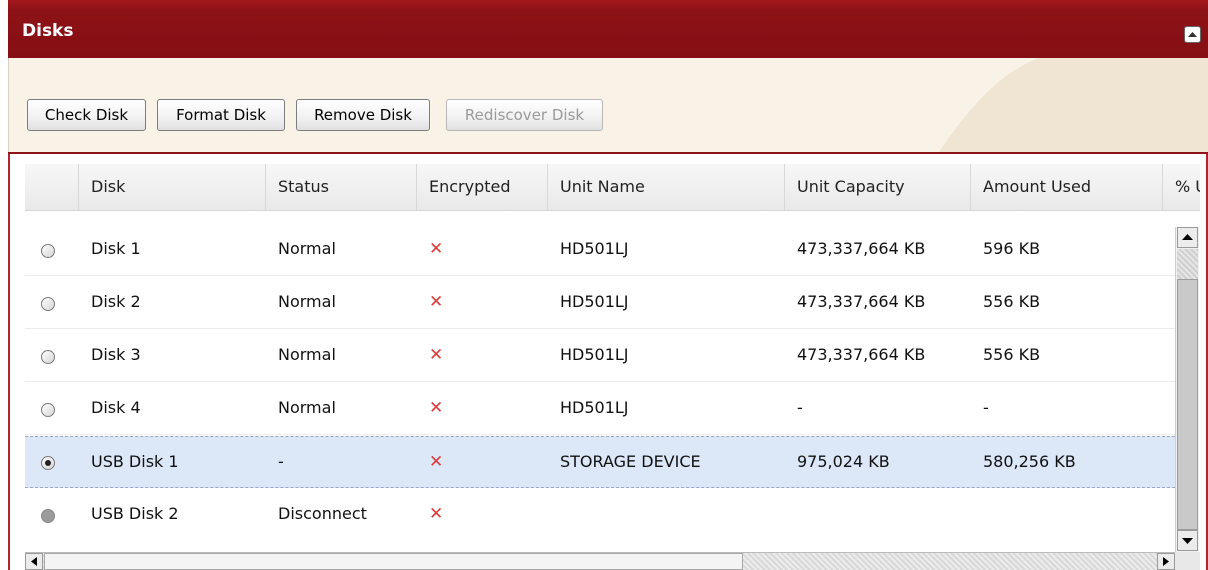 The width and height of the screenshot is (1208, 570). Describe the element at coordinates (1187, 404) in the screenshot. I see `vertical-scroll-thumb` at that location.